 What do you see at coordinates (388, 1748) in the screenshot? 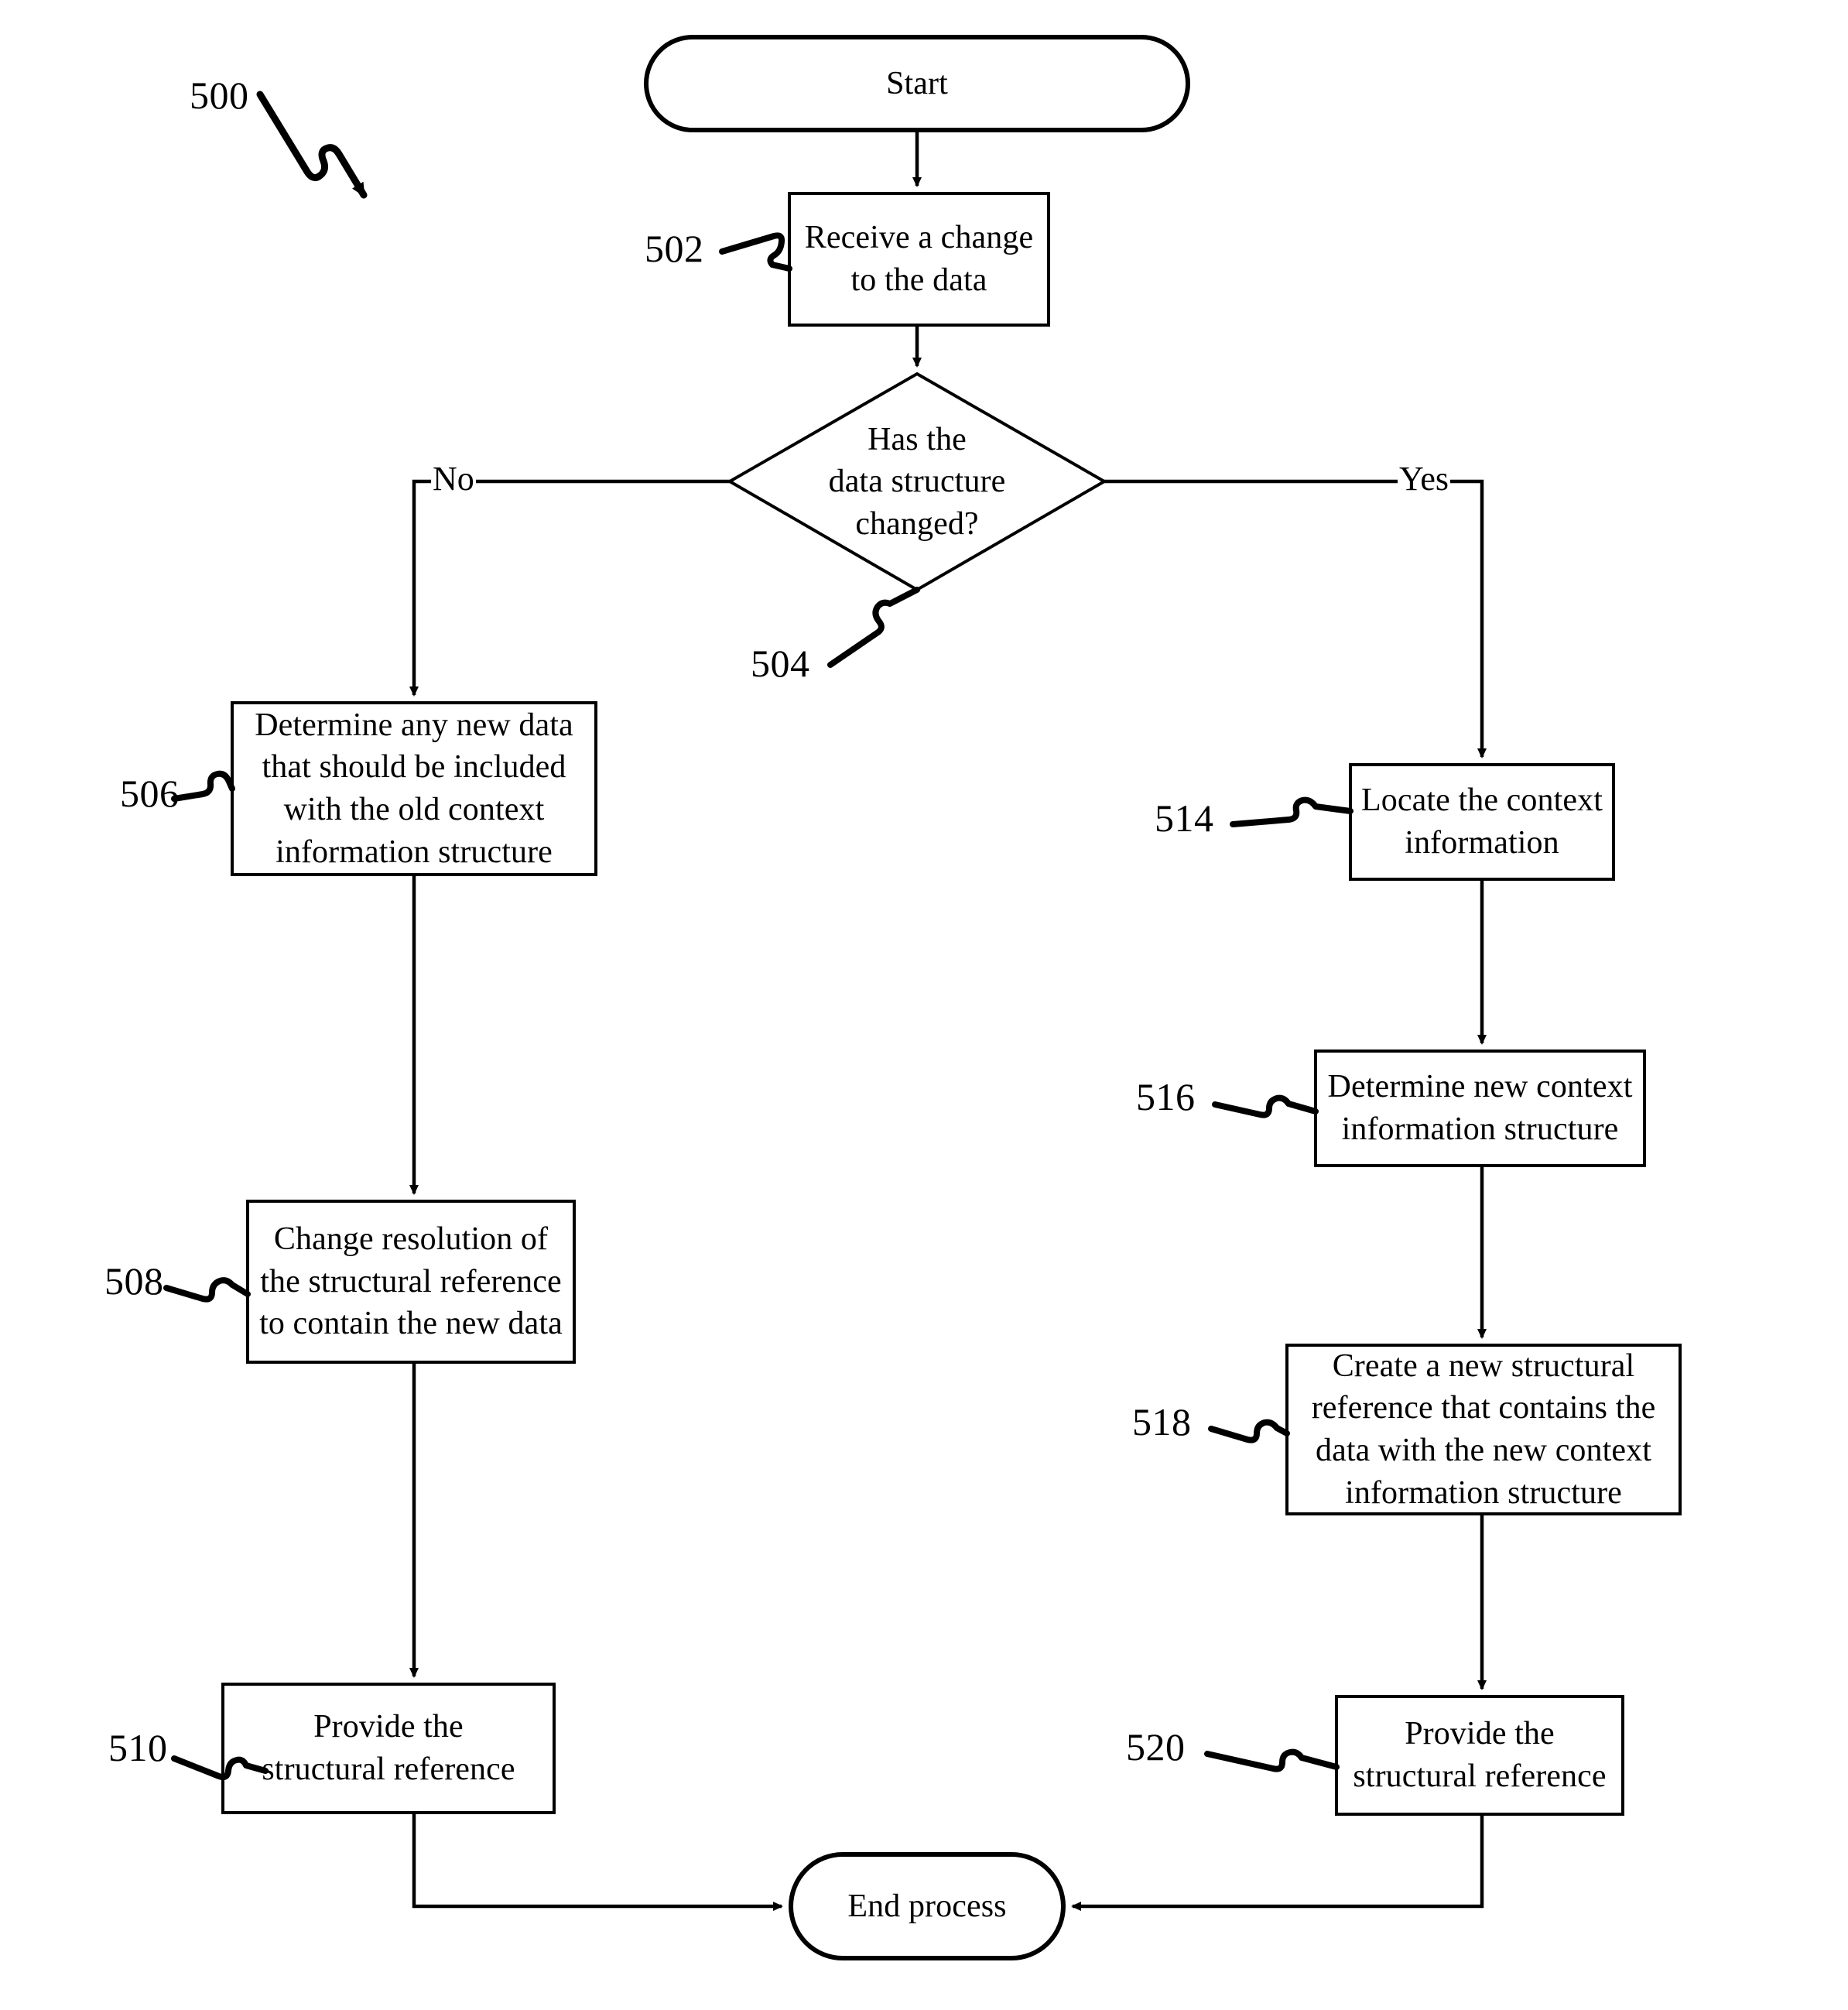
I see `step-510-box` at bounding box center [388, 1748].